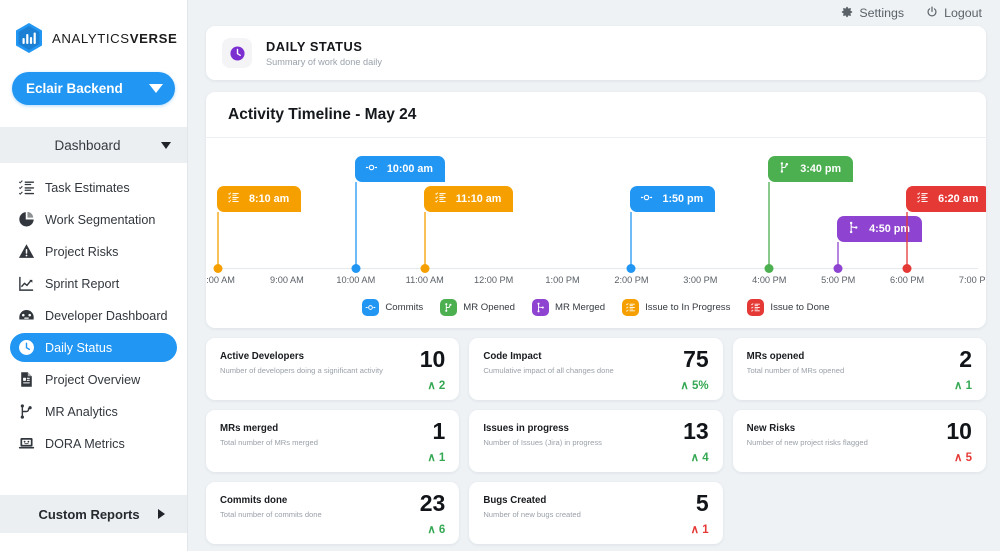 This screenshot has width=1000, height=551. Describe the element at coordinates (596, 13) in the screenshot. I see `topbar: Settings Logout` at that location.